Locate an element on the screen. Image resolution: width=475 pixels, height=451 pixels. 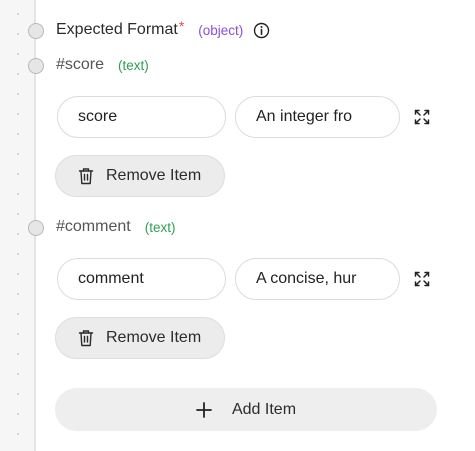
item-description-value: A concise, hur is located at coordinates (306, 278).